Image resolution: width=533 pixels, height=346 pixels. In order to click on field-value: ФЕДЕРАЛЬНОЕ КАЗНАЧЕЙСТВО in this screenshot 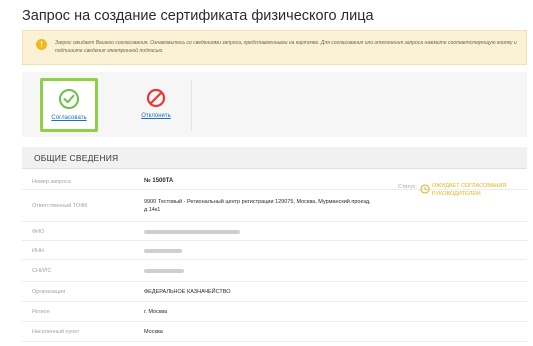, I will do `click(187, 292)`.